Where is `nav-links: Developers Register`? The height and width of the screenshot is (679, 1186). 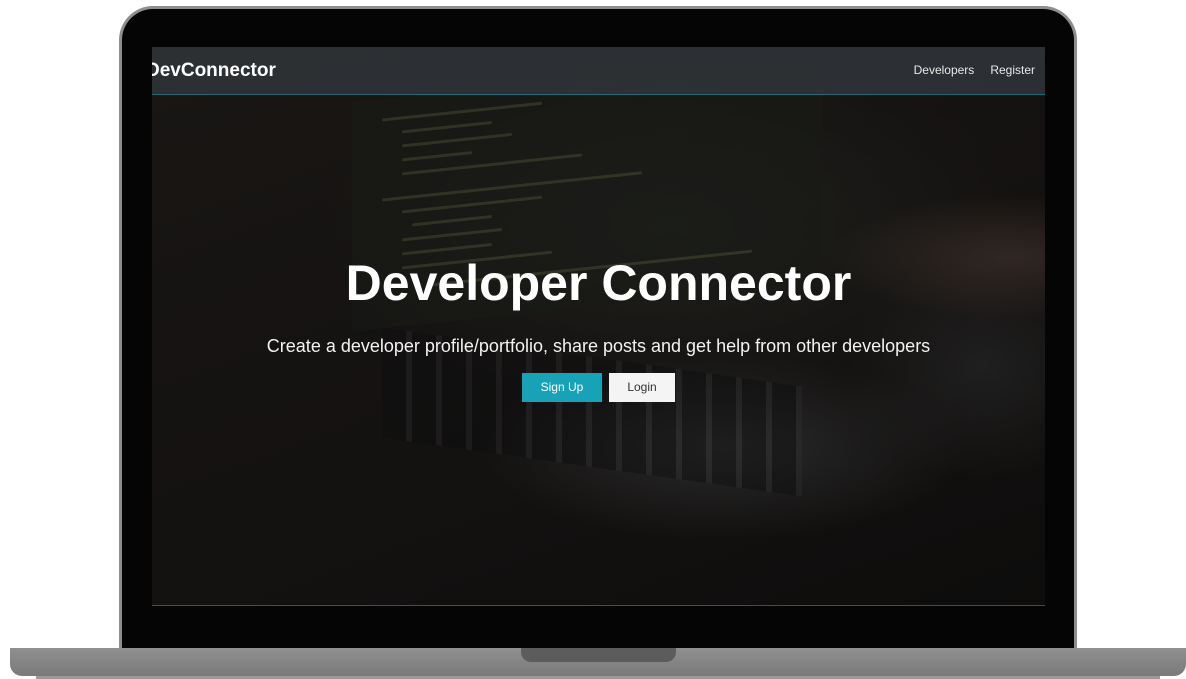
nav-links: Developers Register is located at coordinates (974, 70).